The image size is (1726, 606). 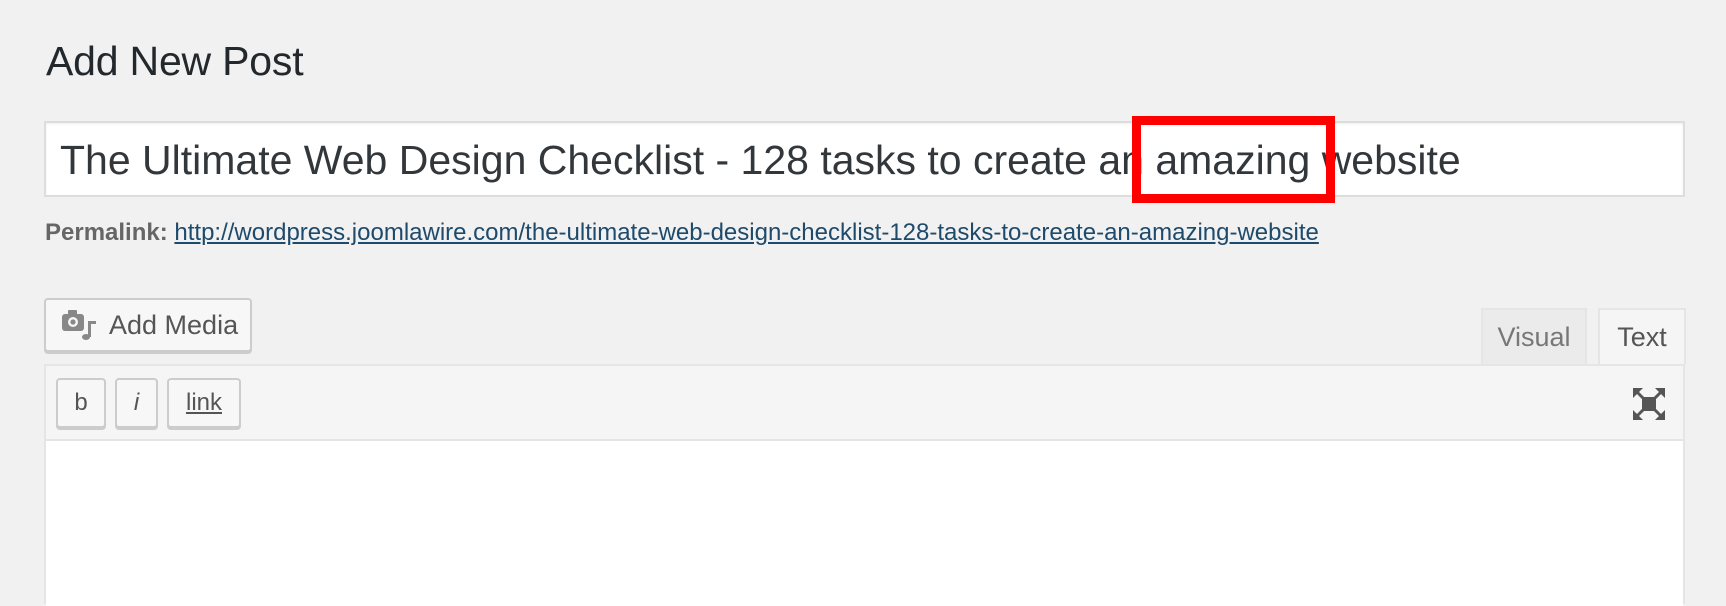 I want to click on add-media-button: Add Media, so click(x=148, y=325).